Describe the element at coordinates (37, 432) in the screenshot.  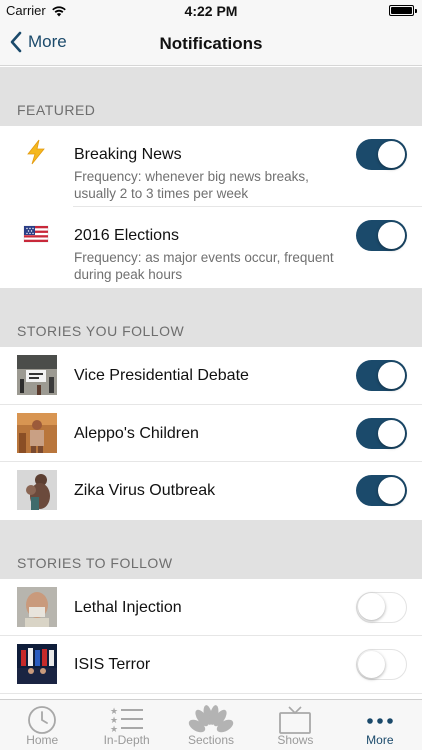
I see `aleppo-thumbnail` at that location.